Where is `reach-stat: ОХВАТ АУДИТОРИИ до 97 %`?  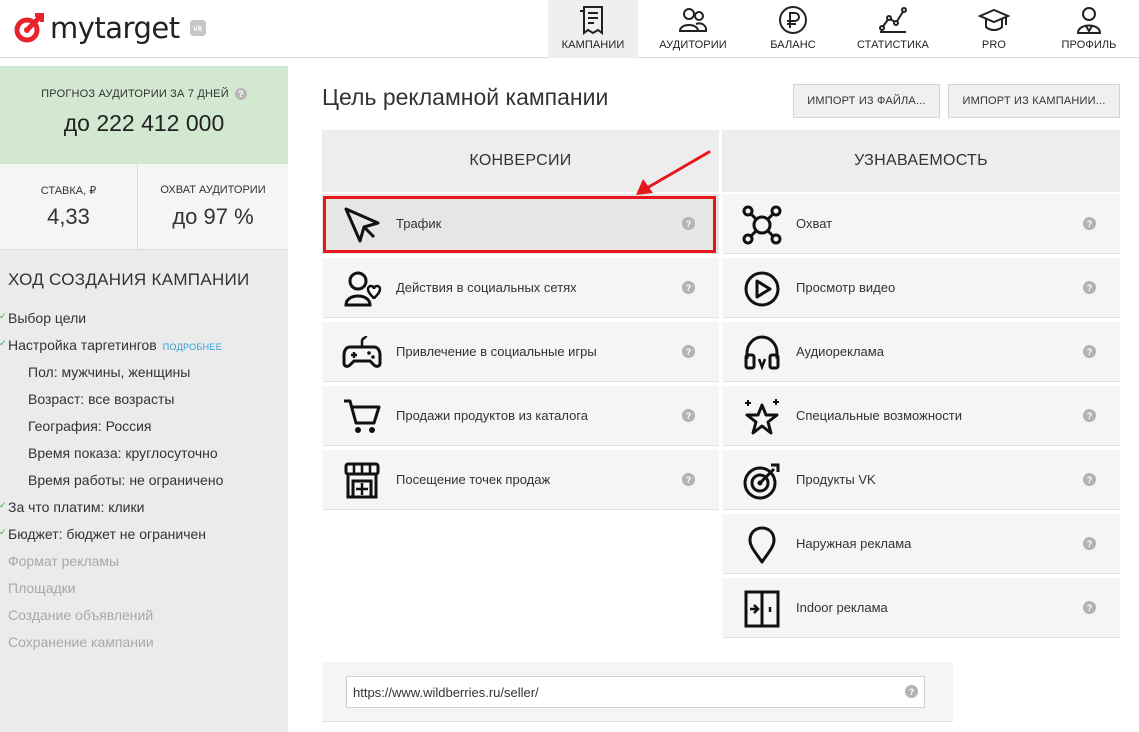 reach-stat: ОХВАТ АУДИТОРИИ до 97 % is located at coordinates (213, 207).